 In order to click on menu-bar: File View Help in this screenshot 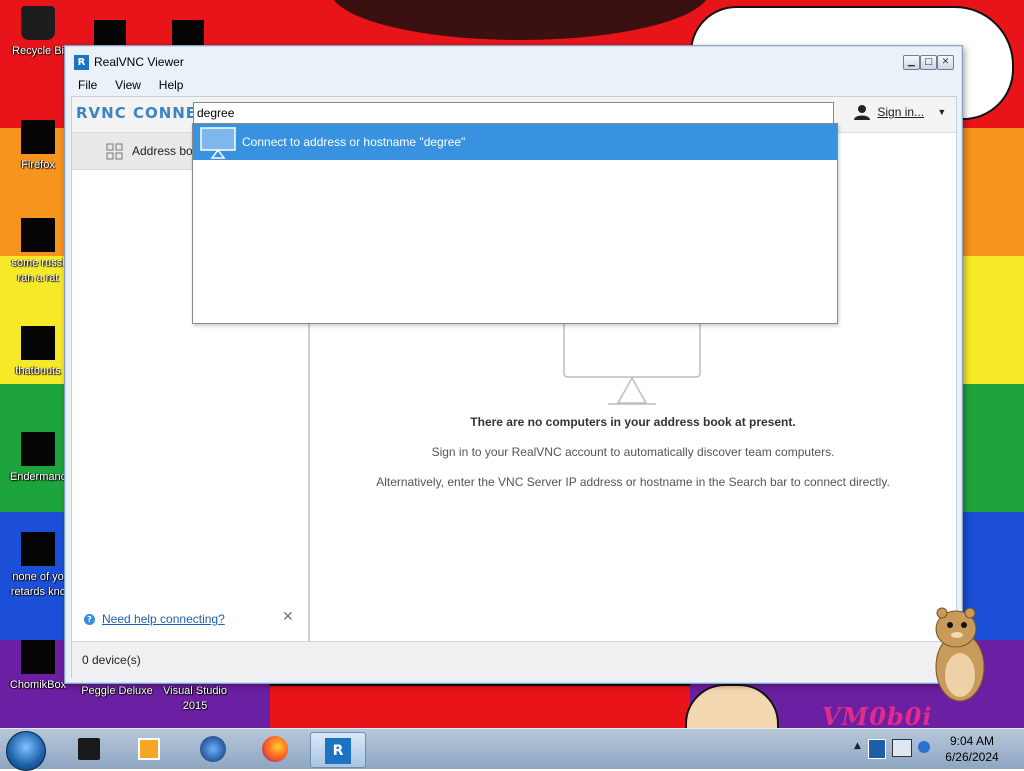, I will do `click(130, 85)`.